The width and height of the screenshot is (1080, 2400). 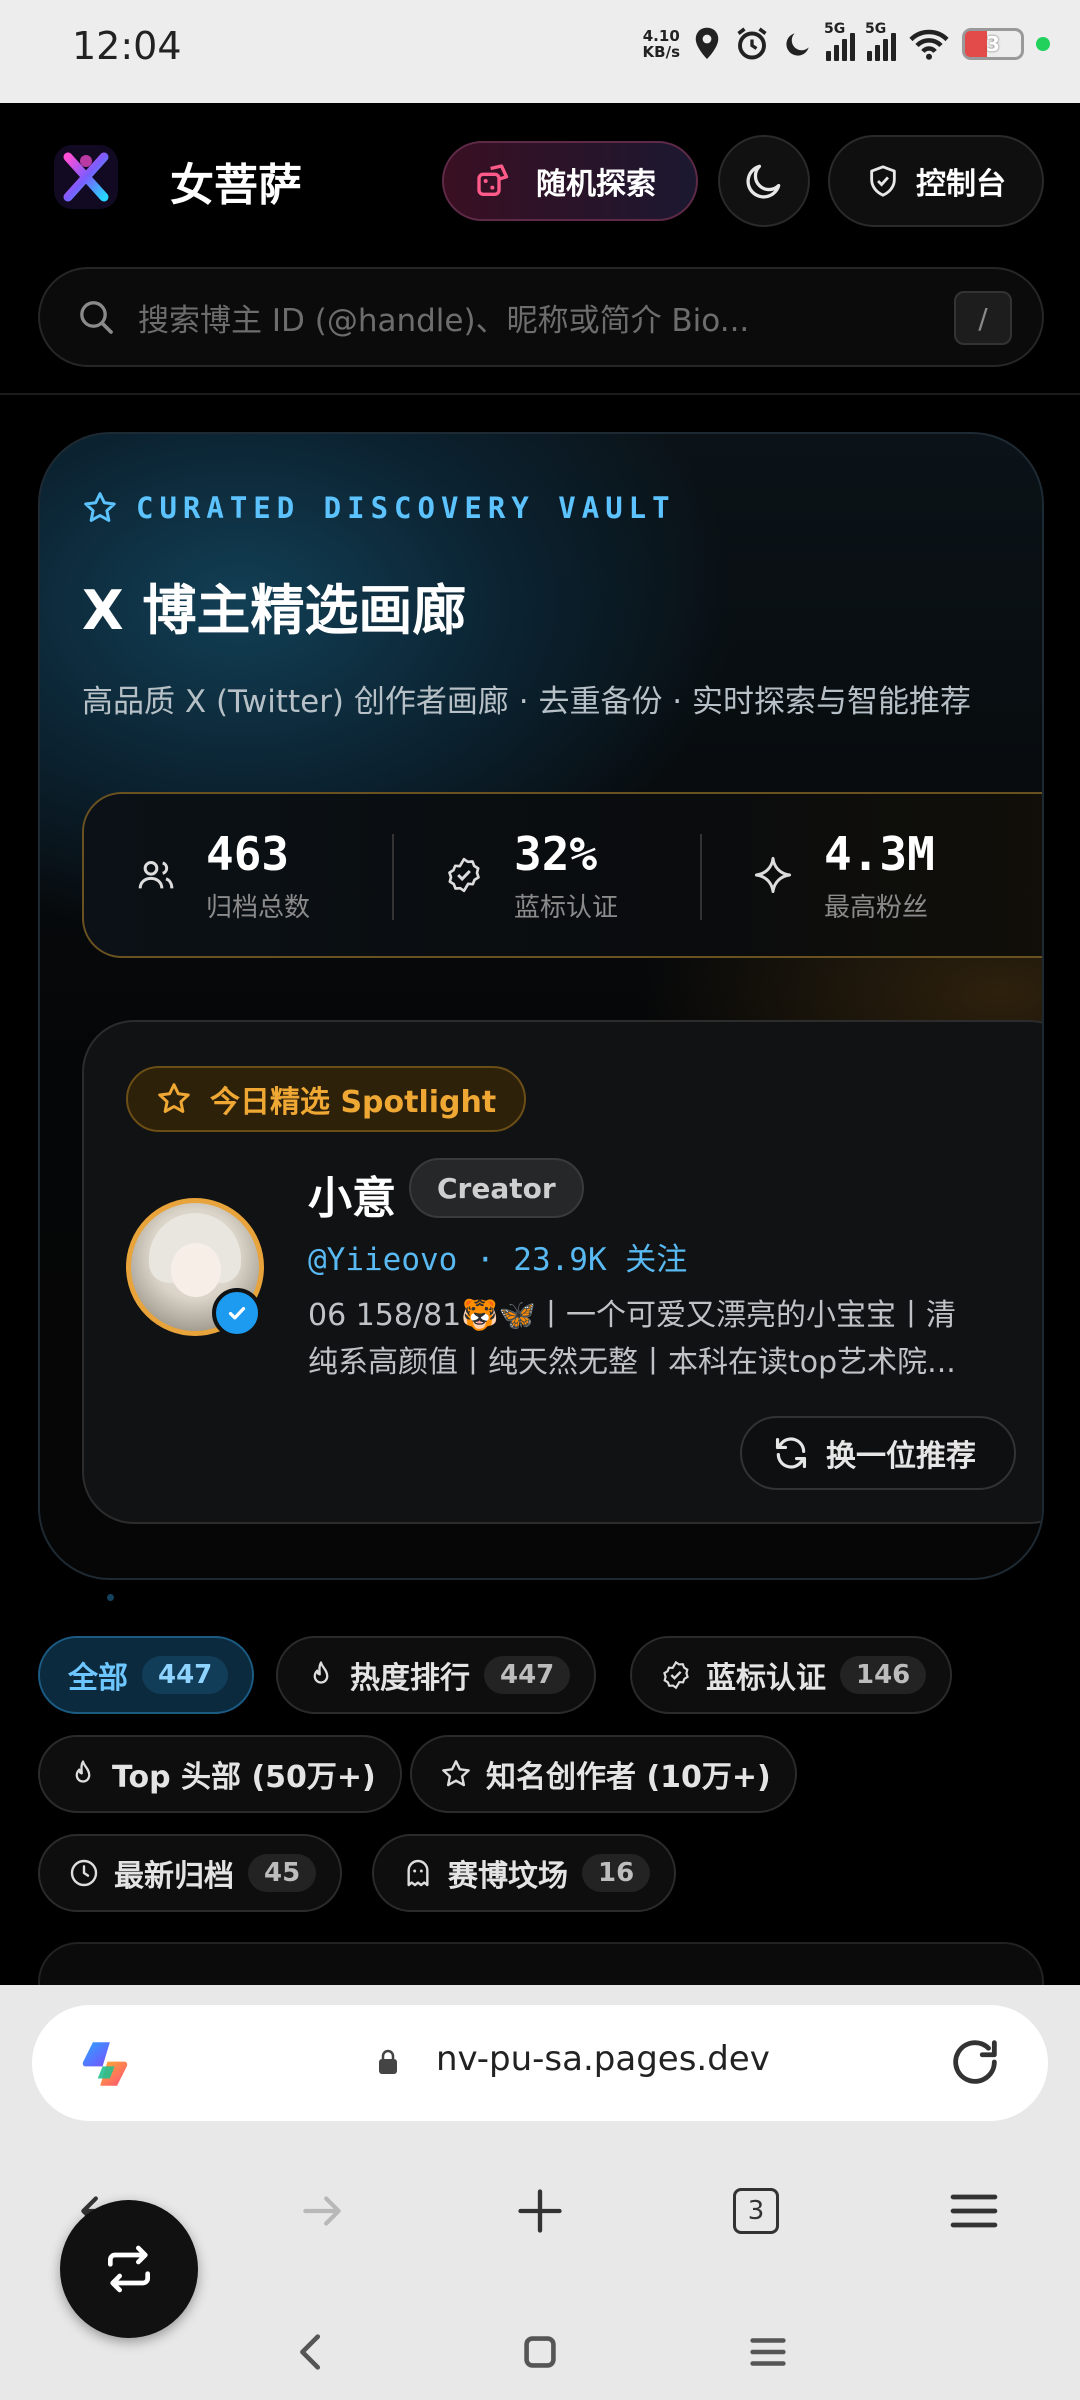 I want to click on forward-button, so click(x=322, y=2211).